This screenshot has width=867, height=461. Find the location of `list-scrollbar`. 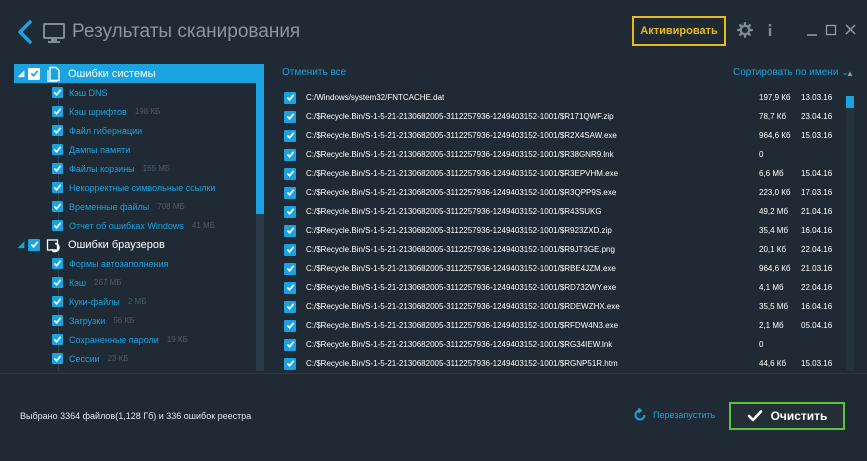

list-scrollbar is located at coordinates (850, 233).